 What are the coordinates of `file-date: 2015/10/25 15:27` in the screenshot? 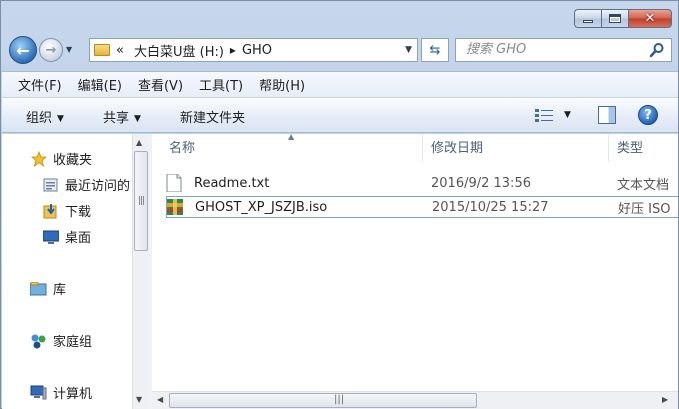 It's located at (490, 207).